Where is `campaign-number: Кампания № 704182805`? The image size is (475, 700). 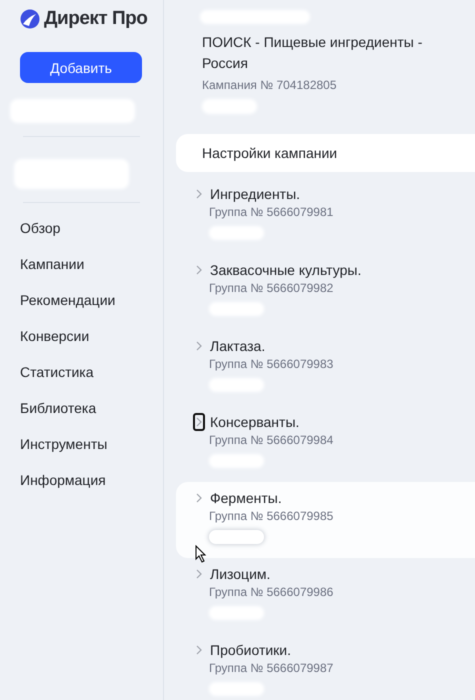
campaign-number: Кампания № 704182805 is located at coordinates (270, 85).